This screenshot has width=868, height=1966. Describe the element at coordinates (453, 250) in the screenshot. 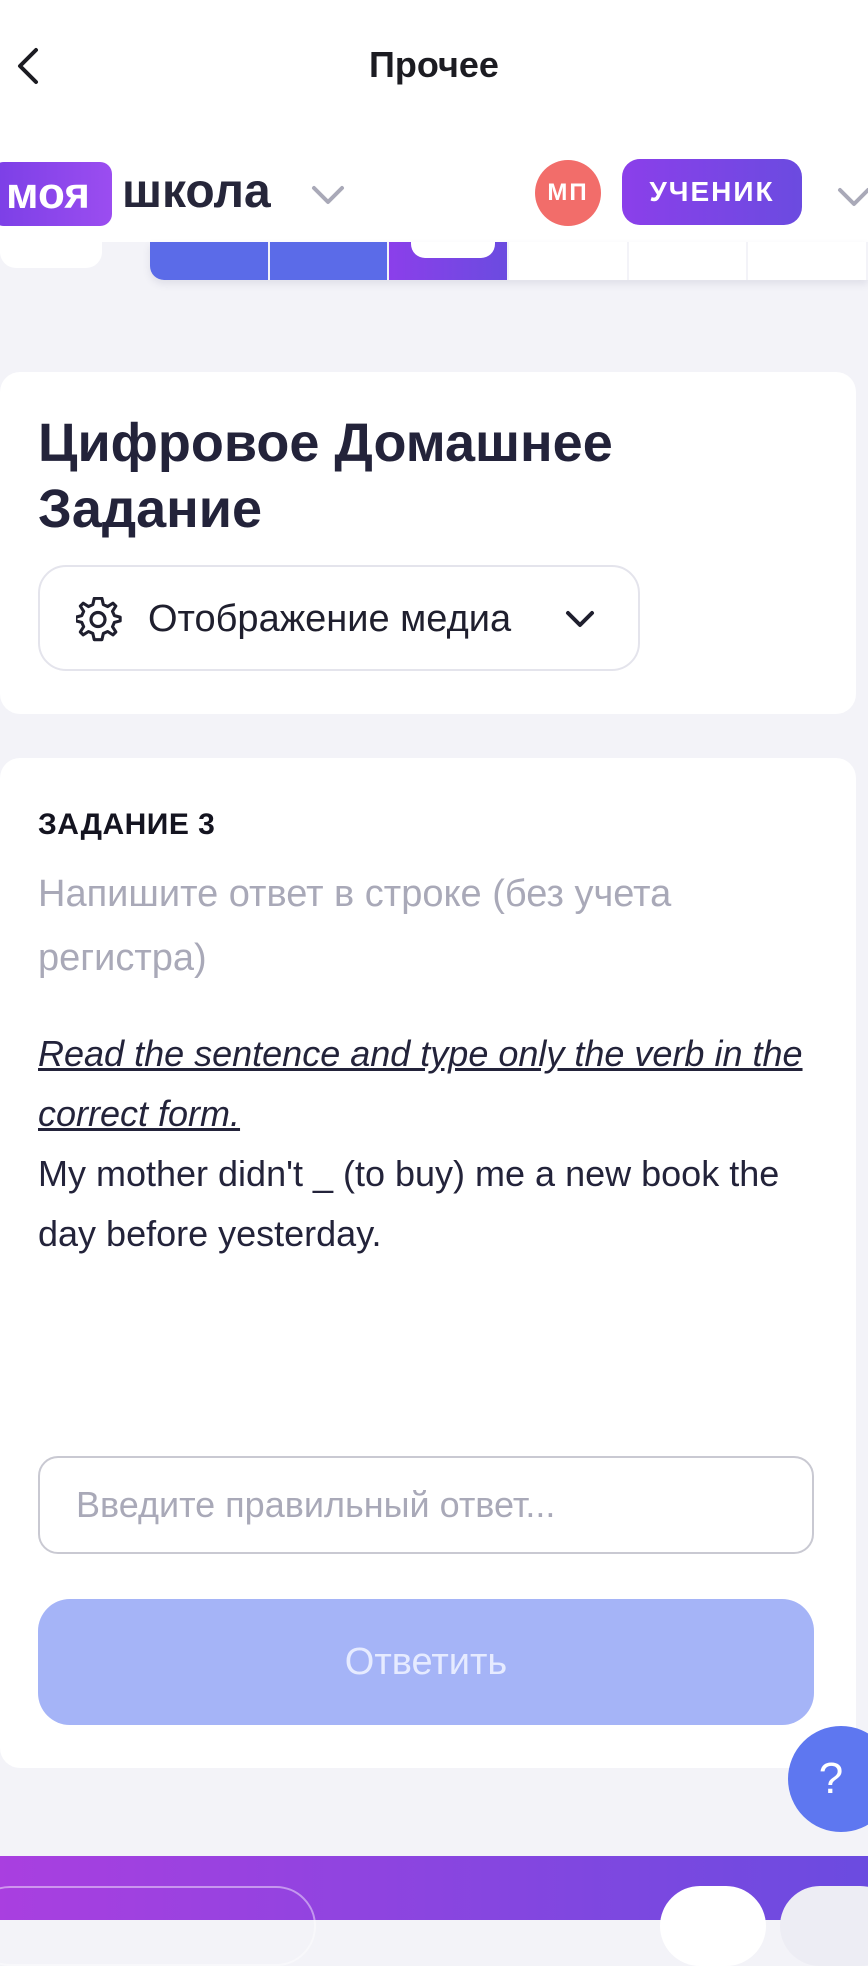

I see `tab-indicator` at that location.